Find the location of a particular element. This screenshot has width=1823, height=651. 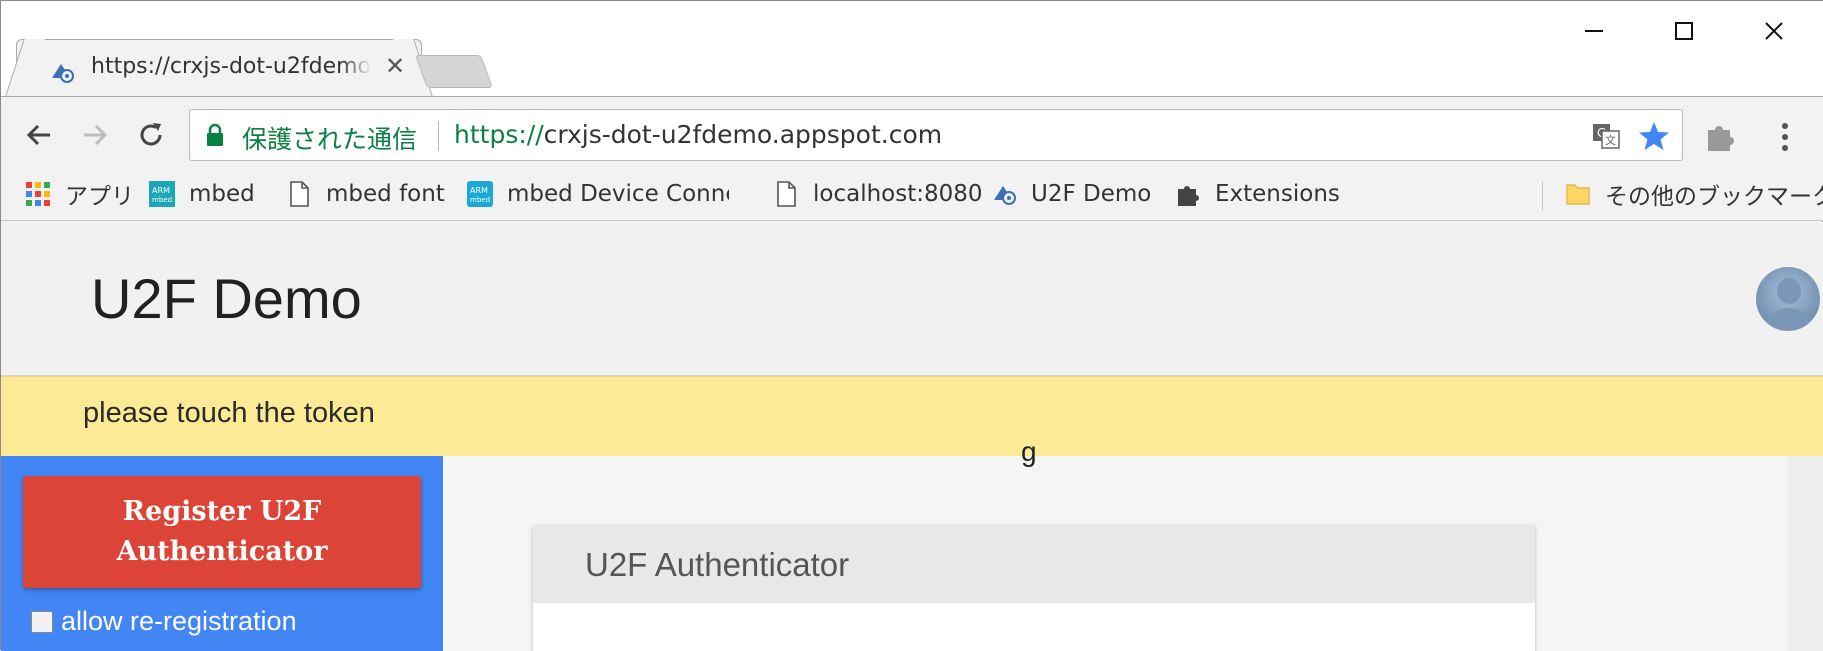

minimize-button is located at coordinates (1594, 31).